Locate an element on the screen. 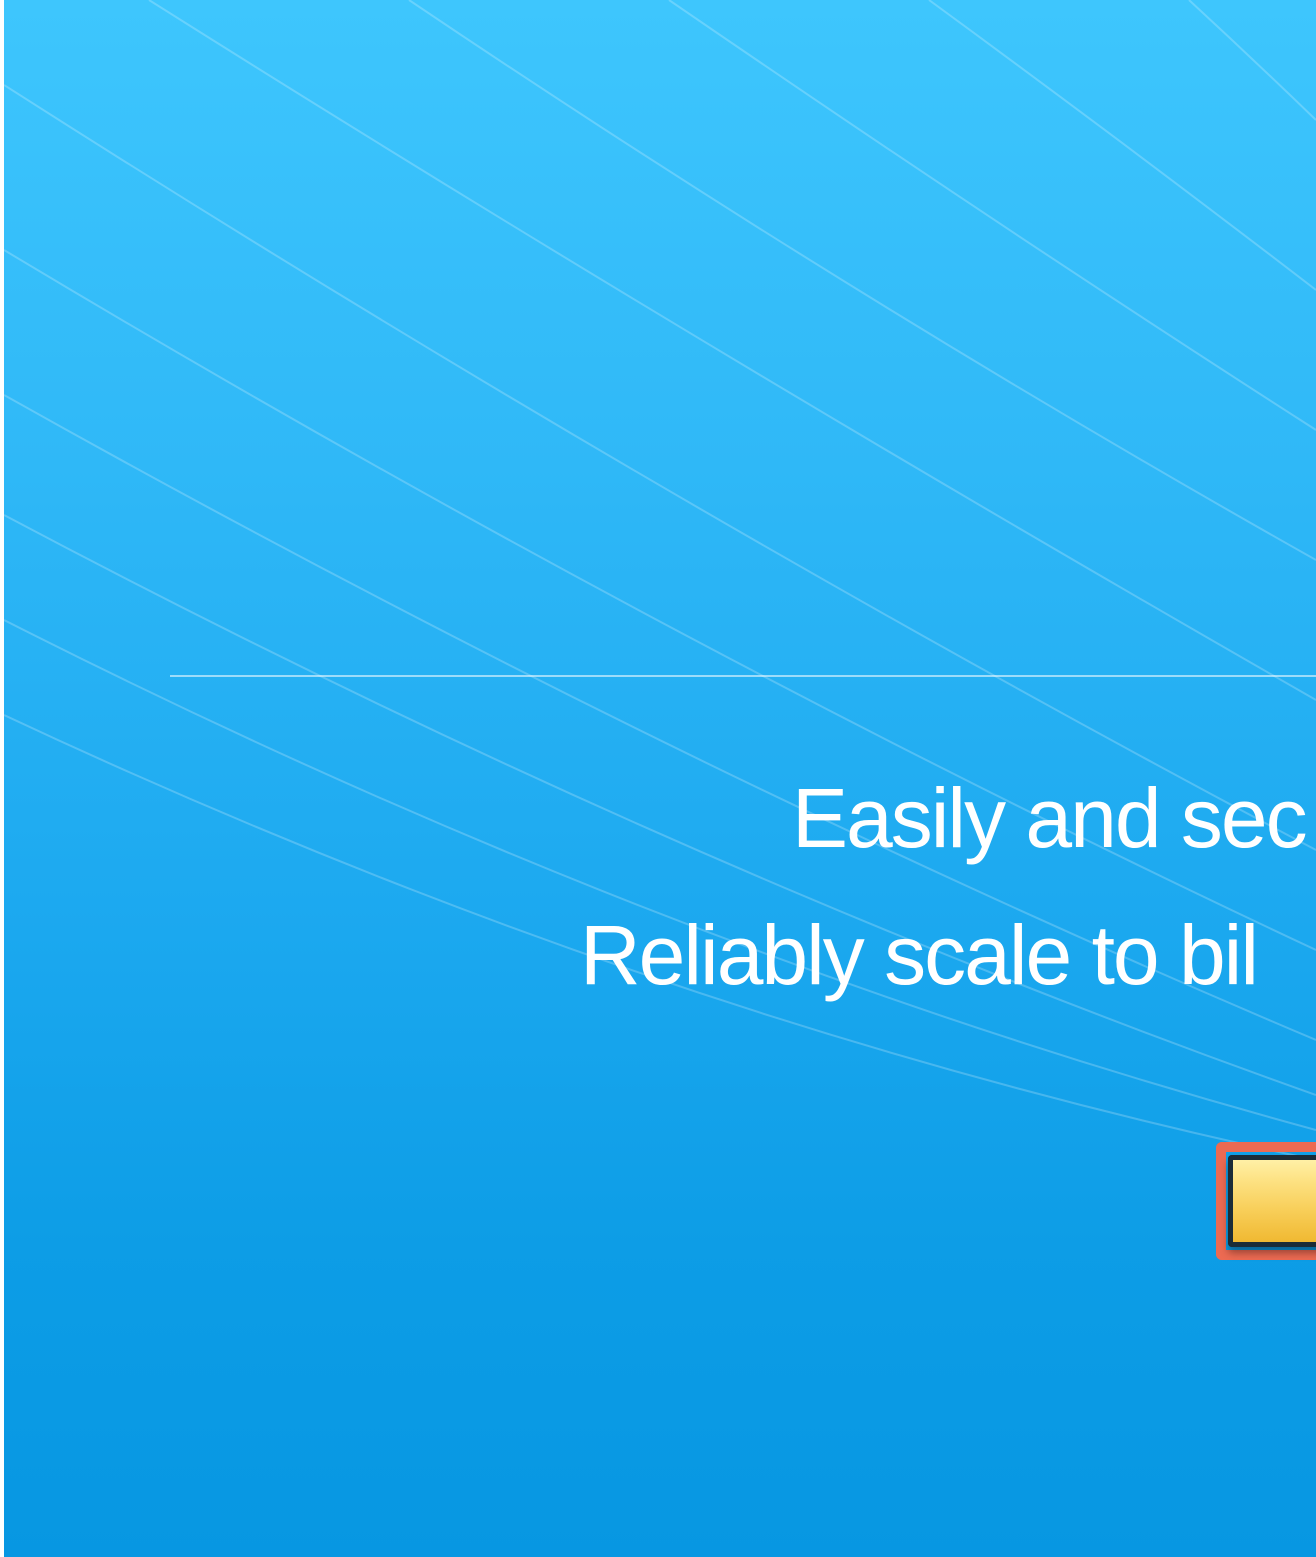  tagline-line-1: Easily and sec is located at coordinates (1050, 818).